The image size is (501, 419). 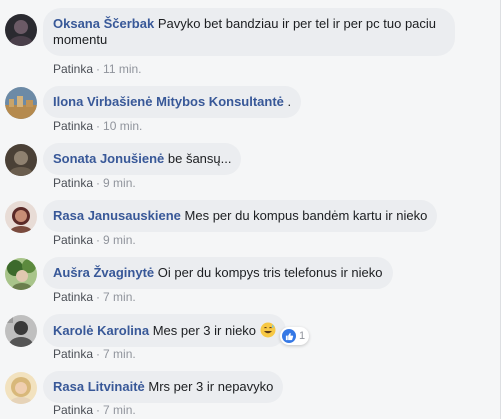 What do you see at coordinates (108, 158) in the screenshot?
I see `comment-author: Sonata Jonušienė` at bounding box center [108, 158].